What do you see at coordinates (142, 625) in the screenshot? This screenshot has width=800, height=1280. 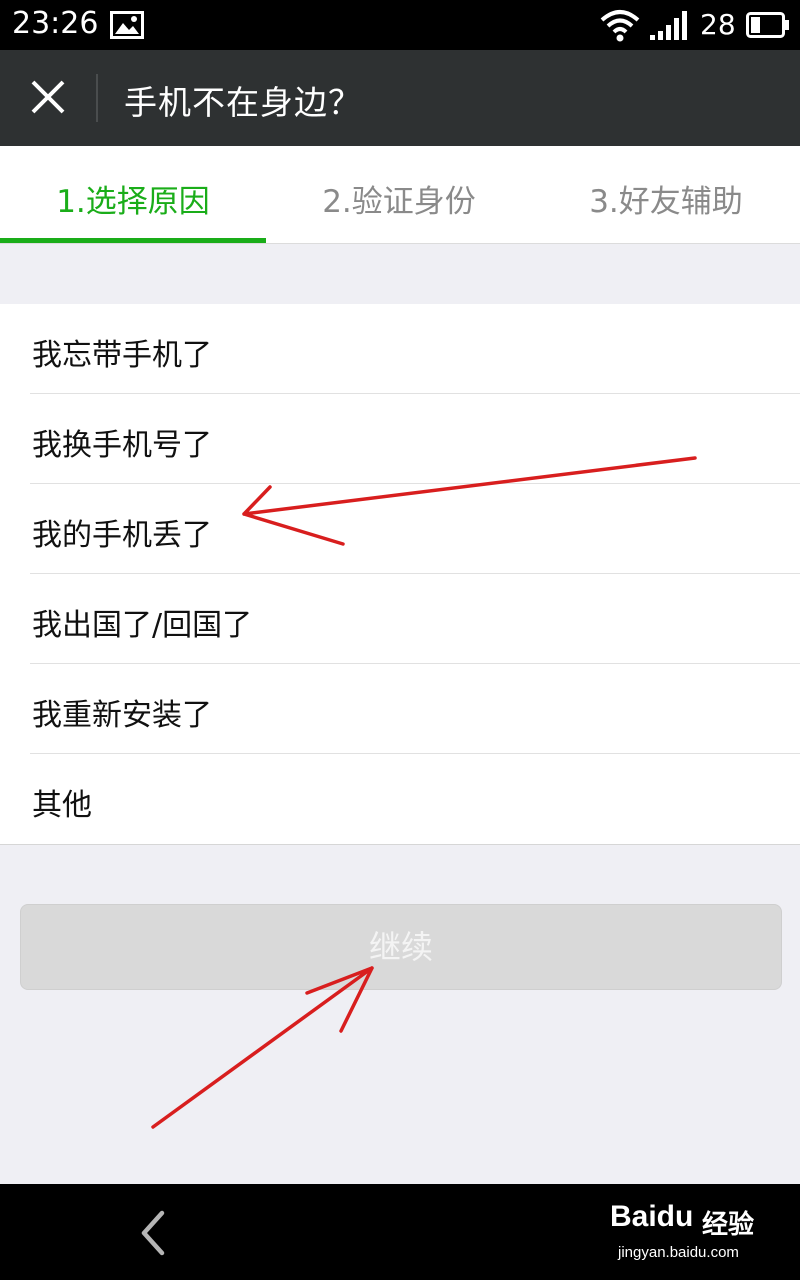 I see `list-item-label: 我出国了/回国了` at bounding box center [142, 625].